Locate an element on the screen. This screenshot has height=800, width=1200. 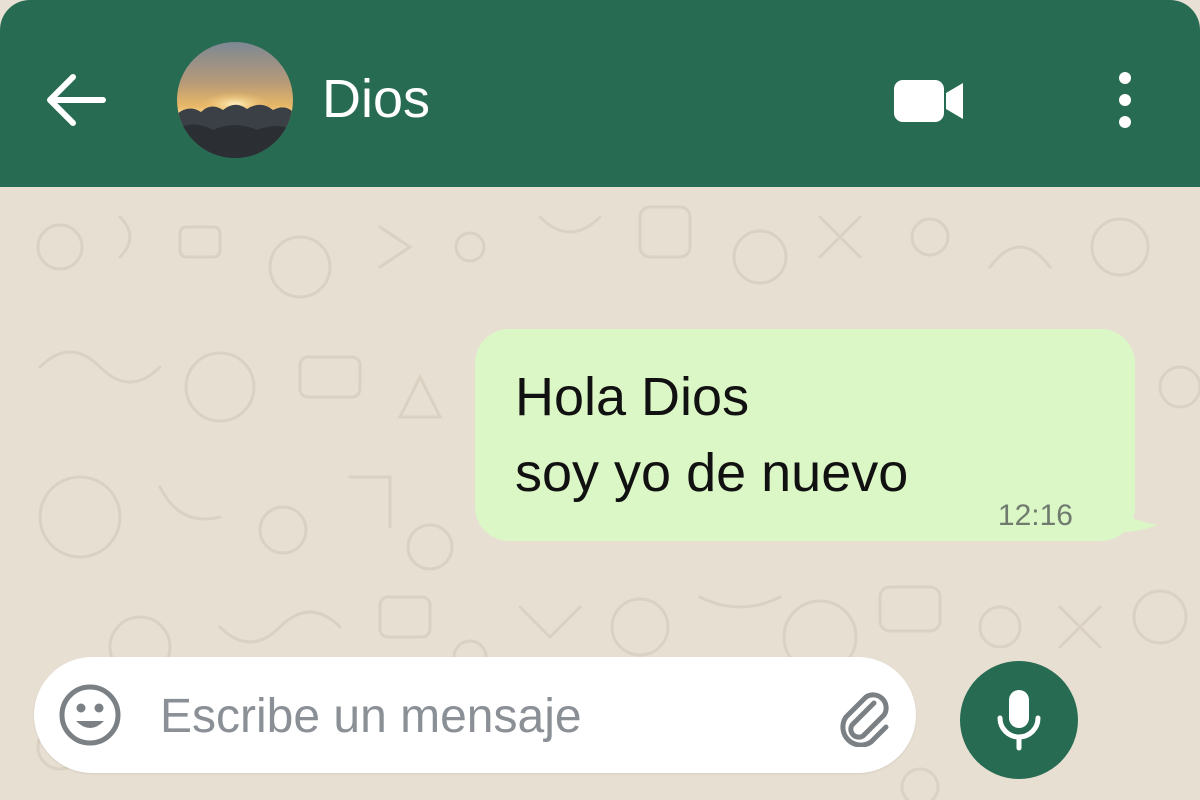
avatar is located at coordinates (235, 100).